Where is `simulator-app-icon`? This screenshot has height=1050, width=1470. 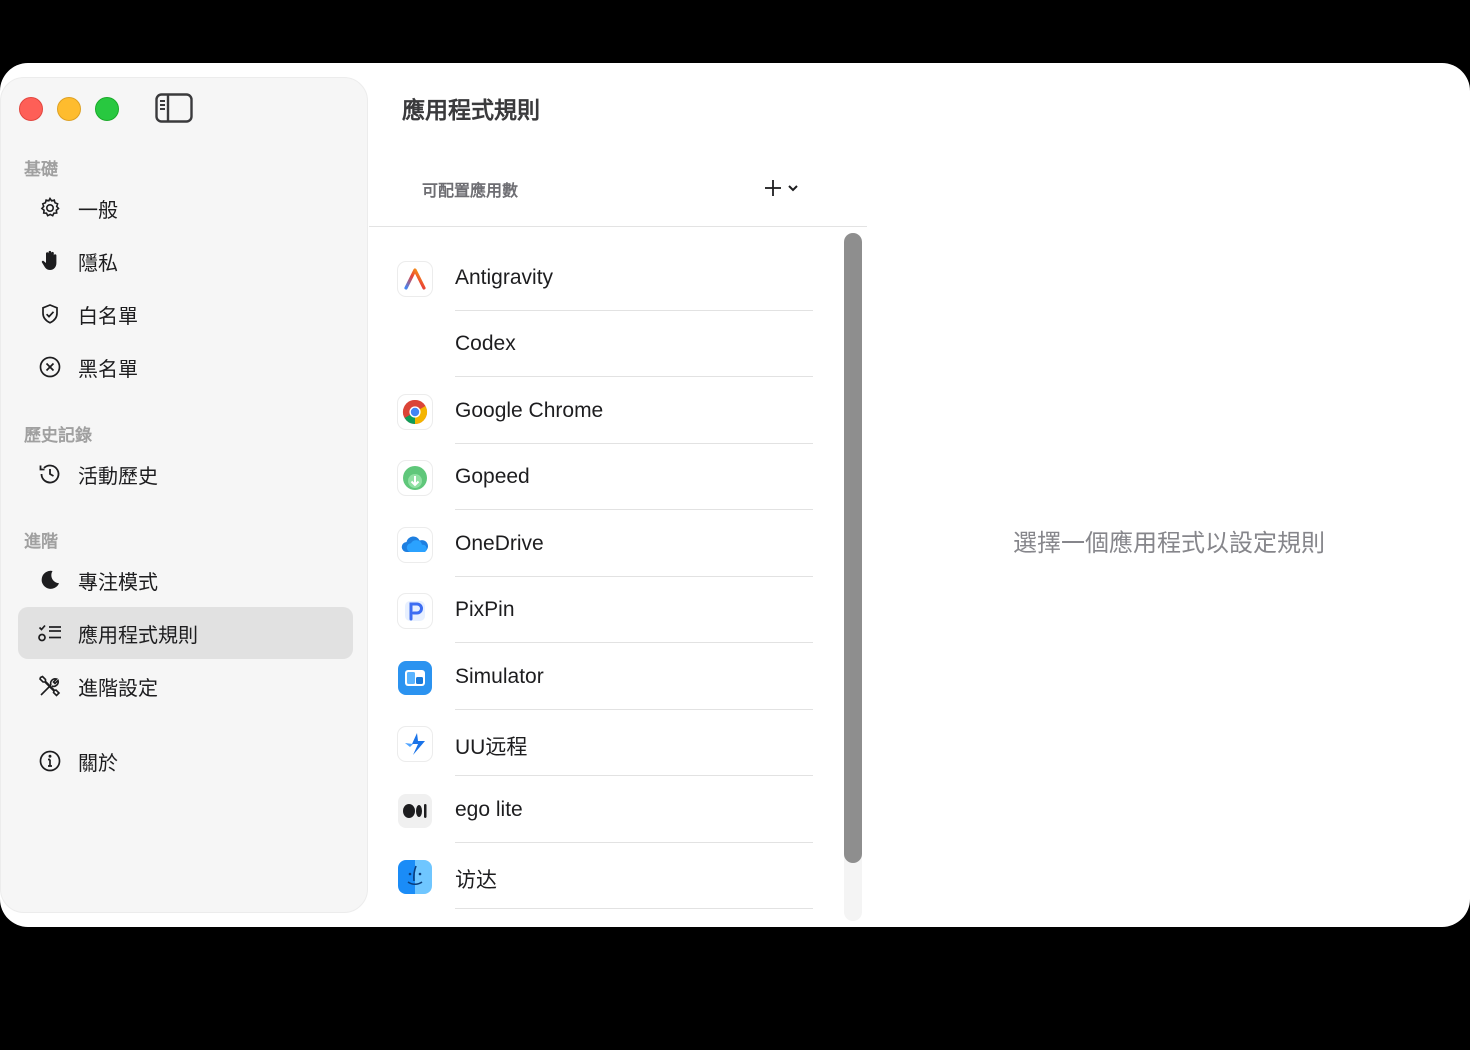 simulator-app-icon is located at coordinates (415, 678).